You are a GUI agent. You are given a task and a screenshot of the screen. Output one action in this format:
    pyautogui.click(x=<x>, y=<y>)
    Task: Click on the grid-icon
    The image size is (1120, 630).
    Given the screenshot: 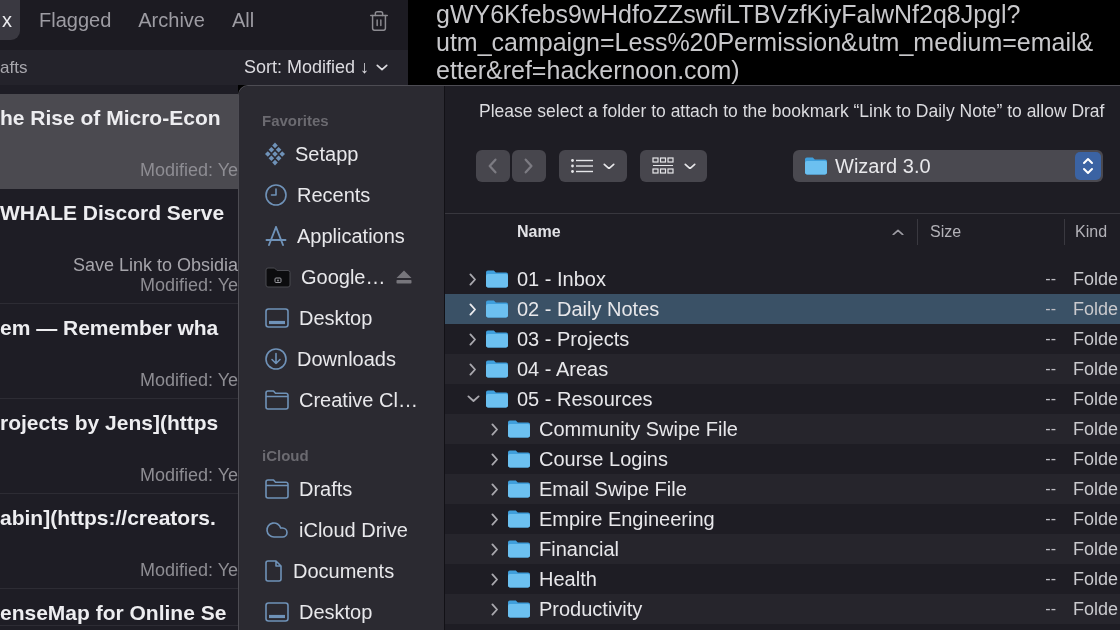 What is the action you would take?
    pyautogui.click(x=662, y=166)
    